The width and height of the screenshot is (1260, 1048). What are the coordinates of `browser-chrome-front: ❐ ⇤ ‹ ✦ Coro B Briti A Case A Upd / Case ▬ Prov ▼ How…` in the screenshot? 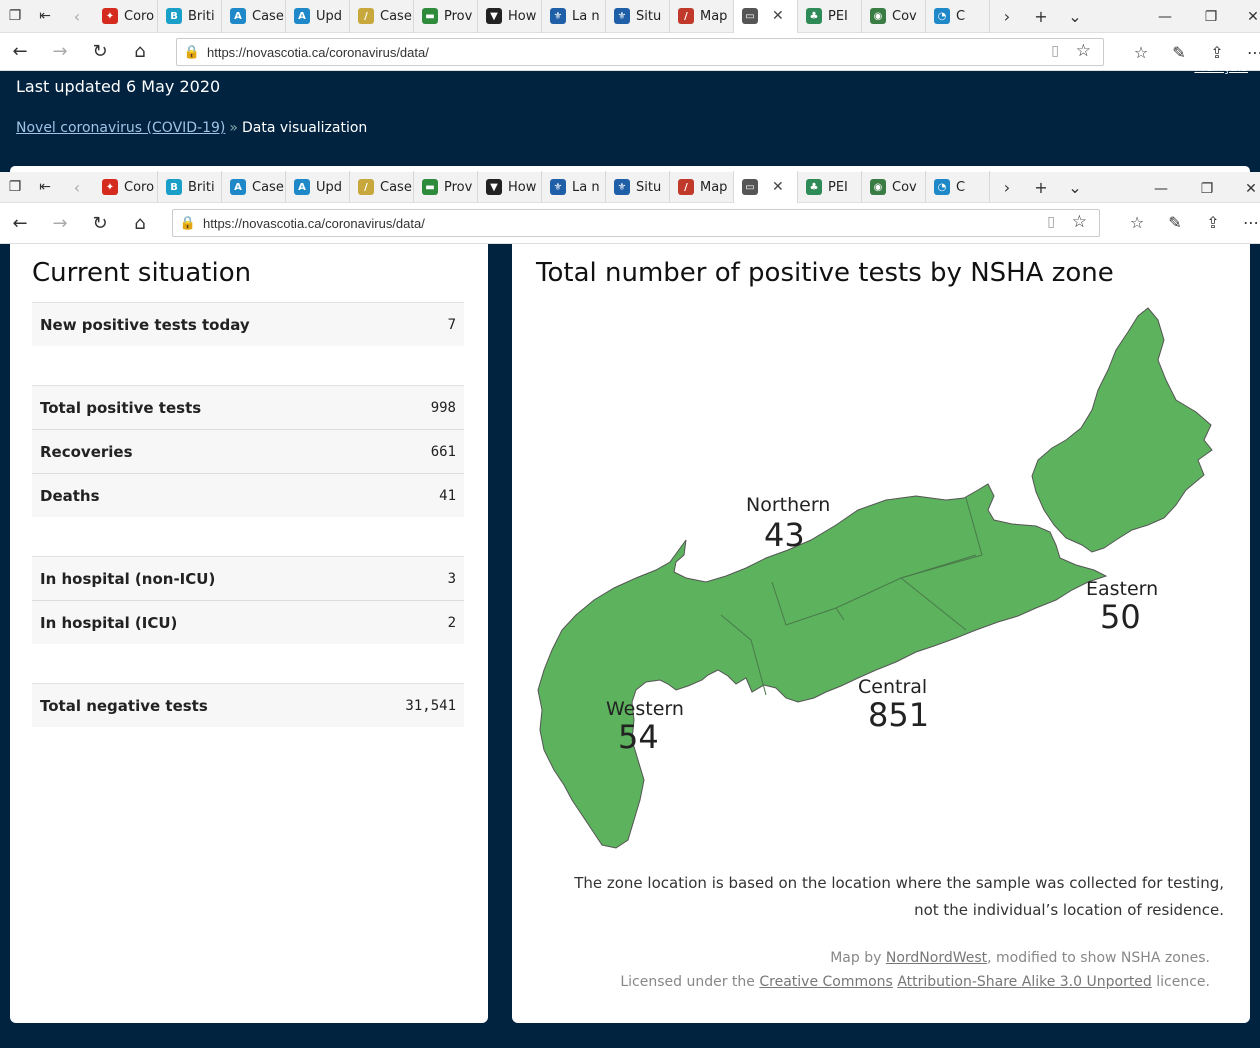 It's located at (630, 207).